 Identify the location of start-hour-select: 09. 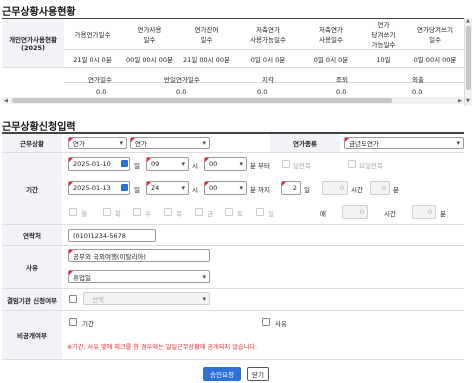
(167, 164).